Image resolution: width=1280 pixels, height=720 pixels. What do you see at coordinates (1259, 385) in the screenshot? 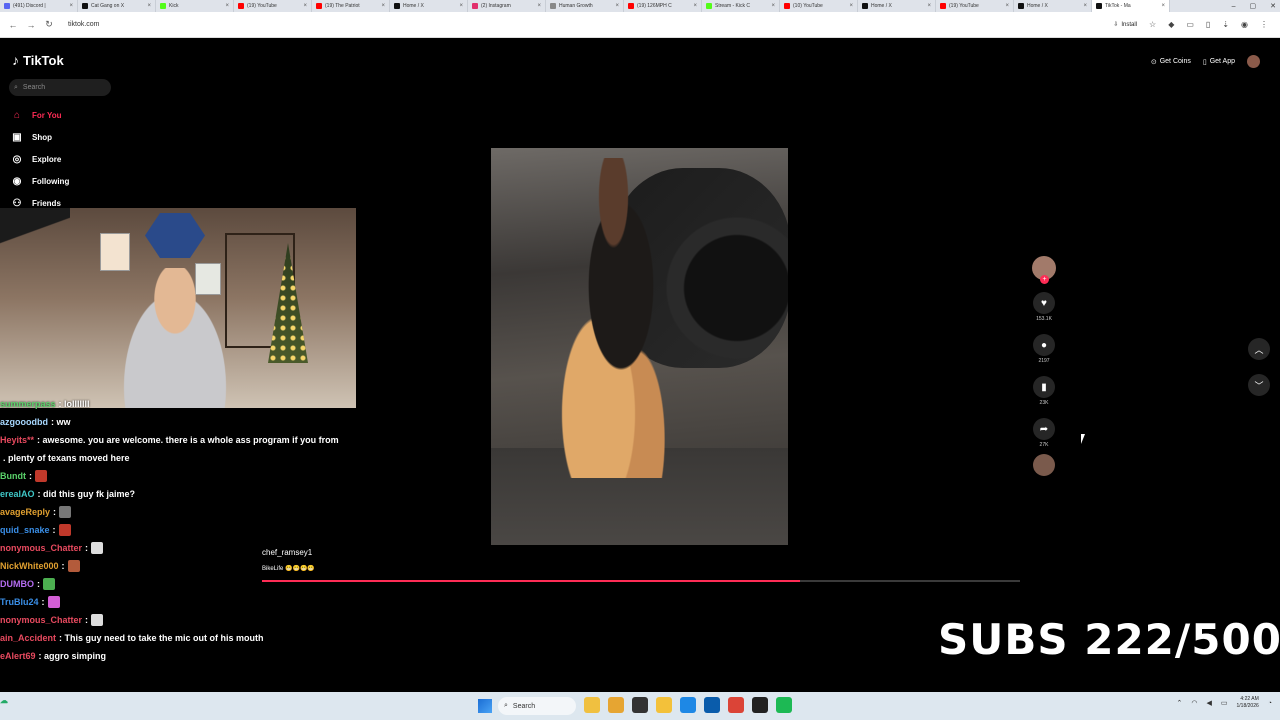
I see `next-video-button: ﹀` at bounding box center [1259, 385].